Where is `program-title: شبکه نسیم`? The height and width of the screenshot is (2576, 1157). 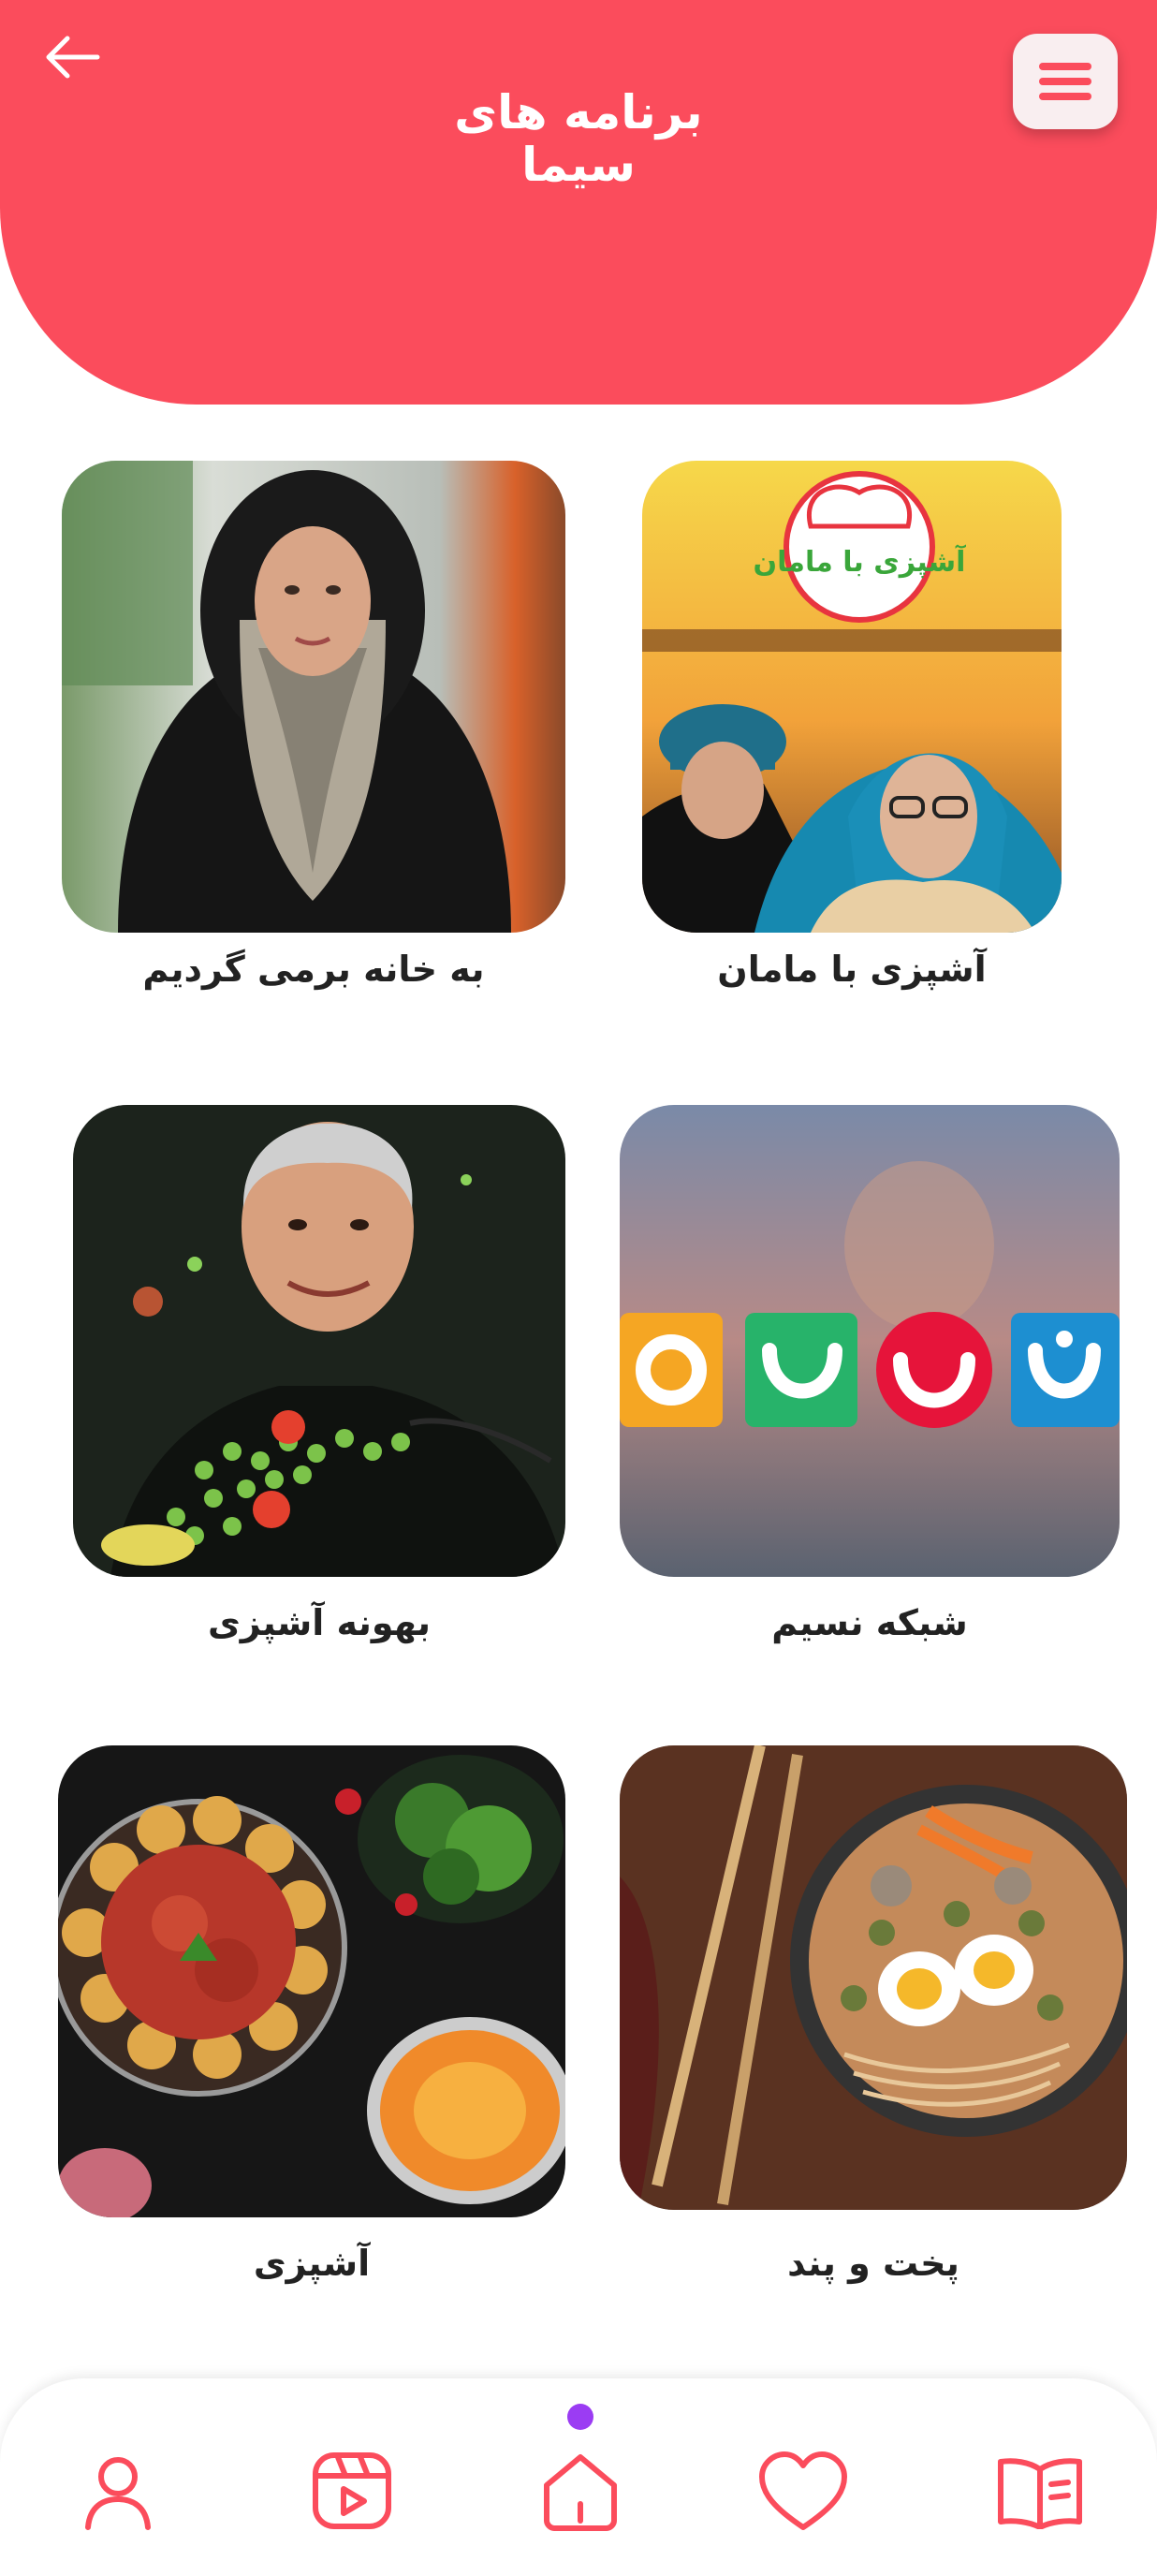 program-title: شبکه نسیم is located at coordinates (869, 1622).